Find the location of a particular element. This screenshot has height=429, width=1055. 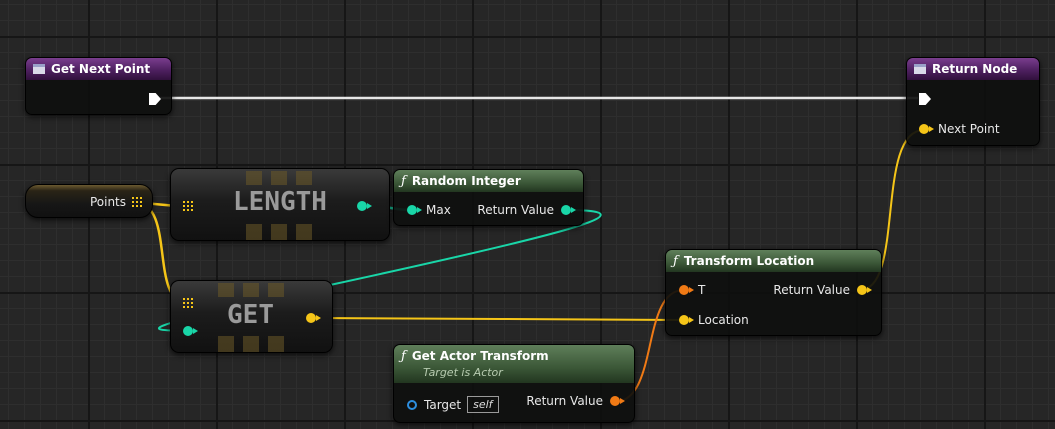

length-node: LENGTH is located at coordinates (280, 204).